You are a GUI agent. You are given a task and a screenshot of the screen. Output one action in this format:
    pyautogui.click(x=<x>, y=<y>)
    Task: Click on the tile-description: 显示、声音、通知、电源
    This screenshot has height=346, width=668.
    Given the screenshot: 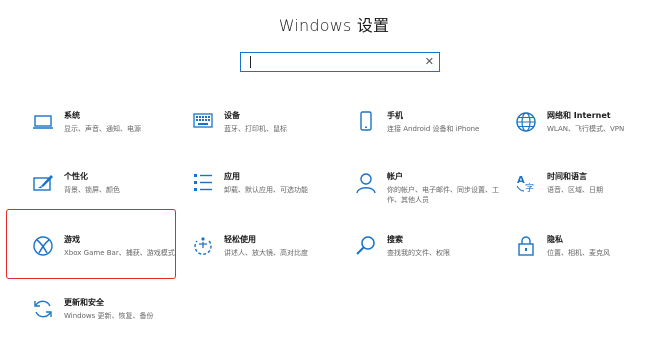 What is the action you would take?
    pyautogui.click(x=102, y=129)
    